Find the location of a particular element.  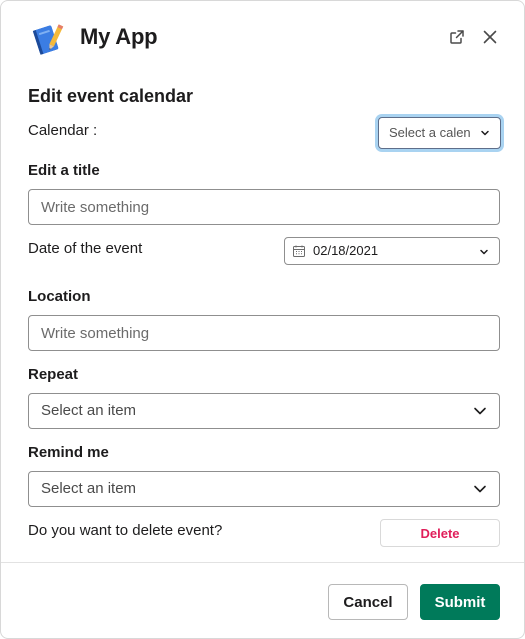

calendar-icon is located at coordinates (299, 251).